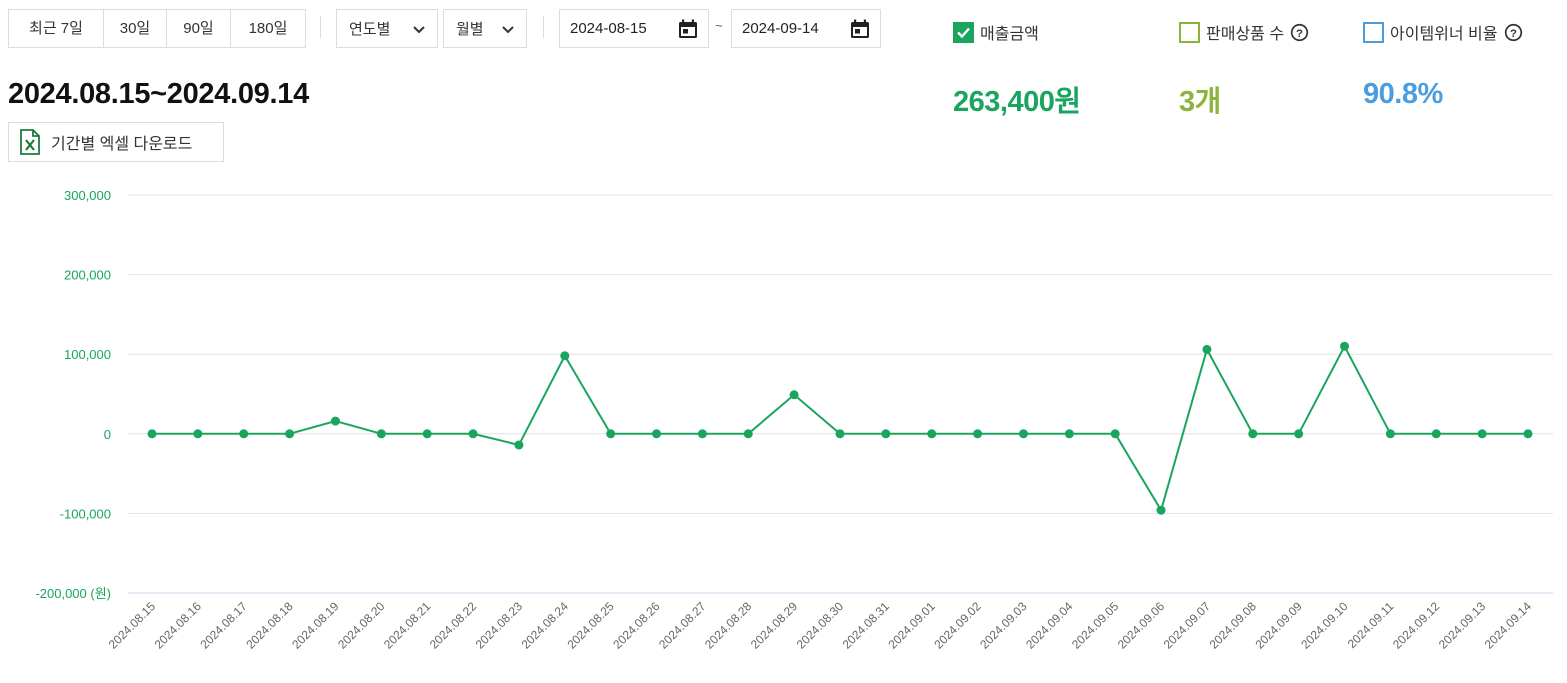 The height and width of the screenshot is (683, 1567). I want to click on period-7days-button: 최근 7일, so click(56, 28).